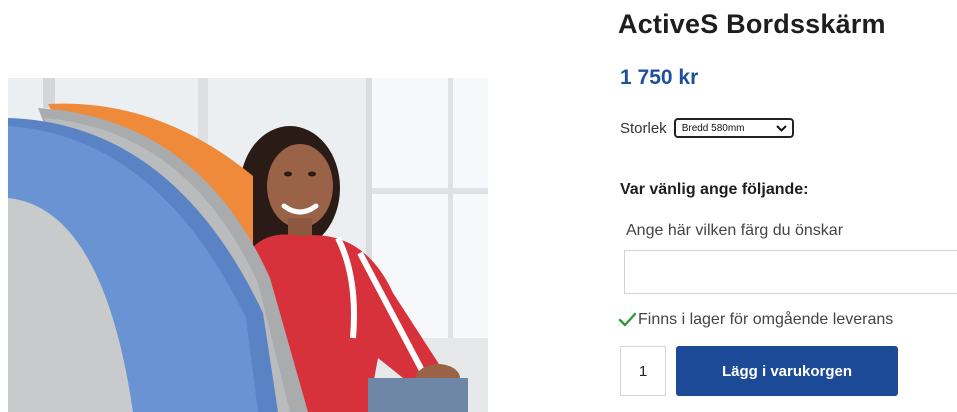 The image size is (957, 412). I want to click on quantity-input: 1, so click(643, 371).